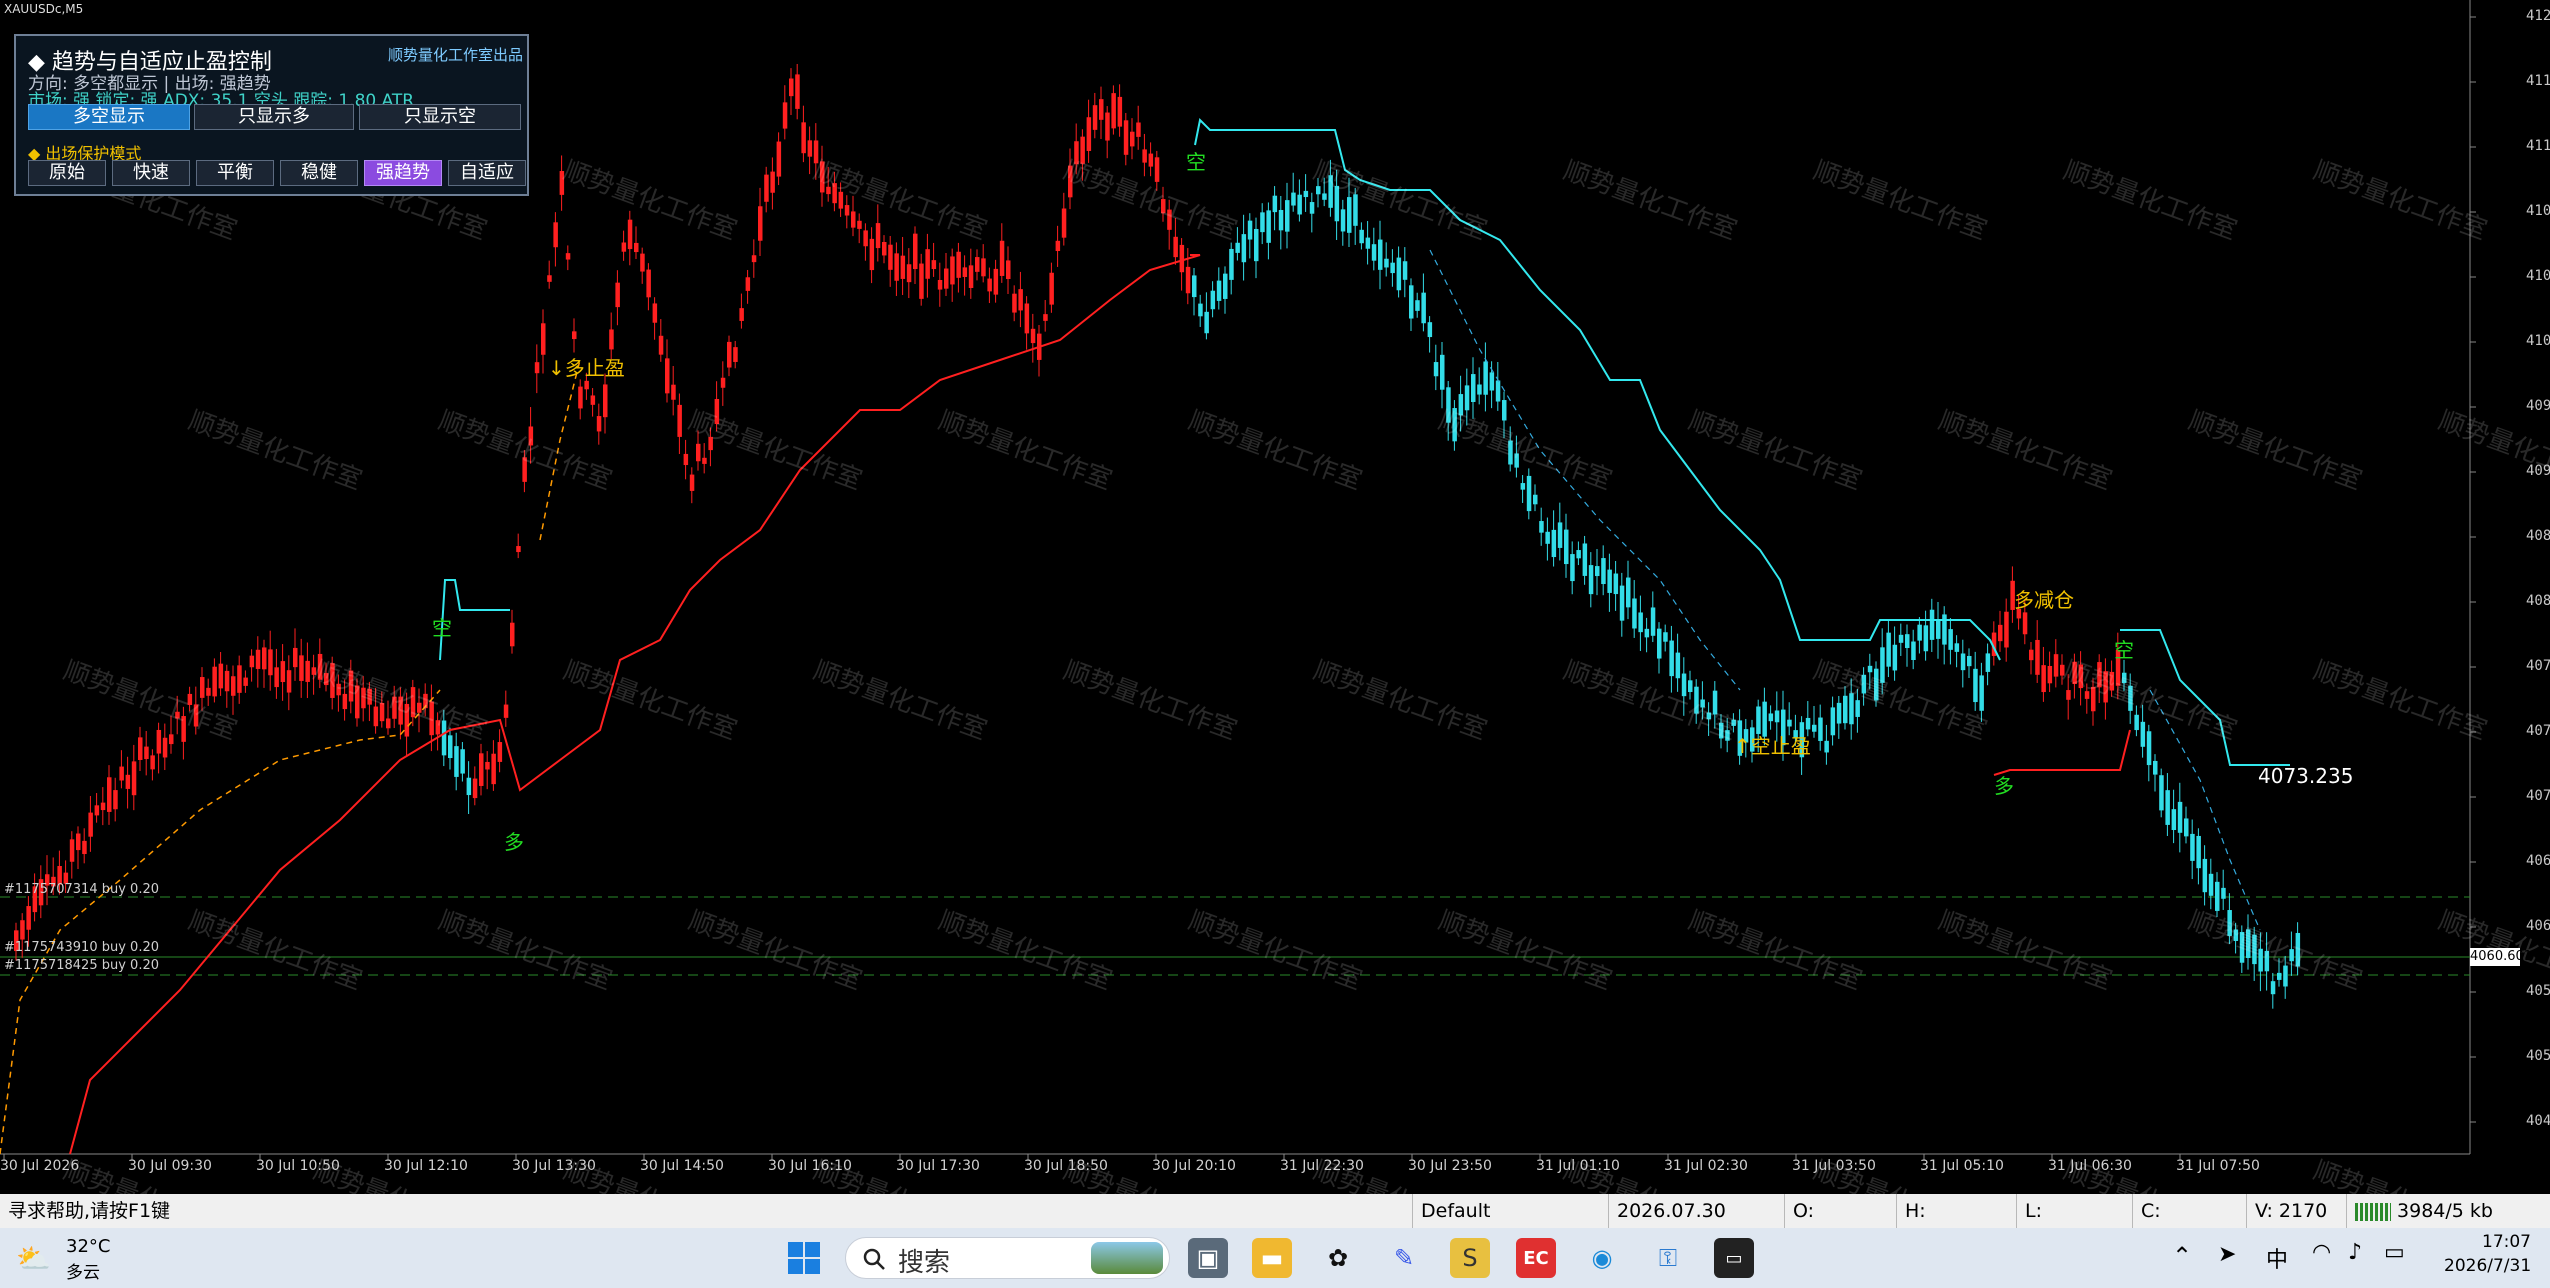  Describe the element at coordinates (1208, 1258) in the screenshot. I see `task-view-icon: ▣` at that location.